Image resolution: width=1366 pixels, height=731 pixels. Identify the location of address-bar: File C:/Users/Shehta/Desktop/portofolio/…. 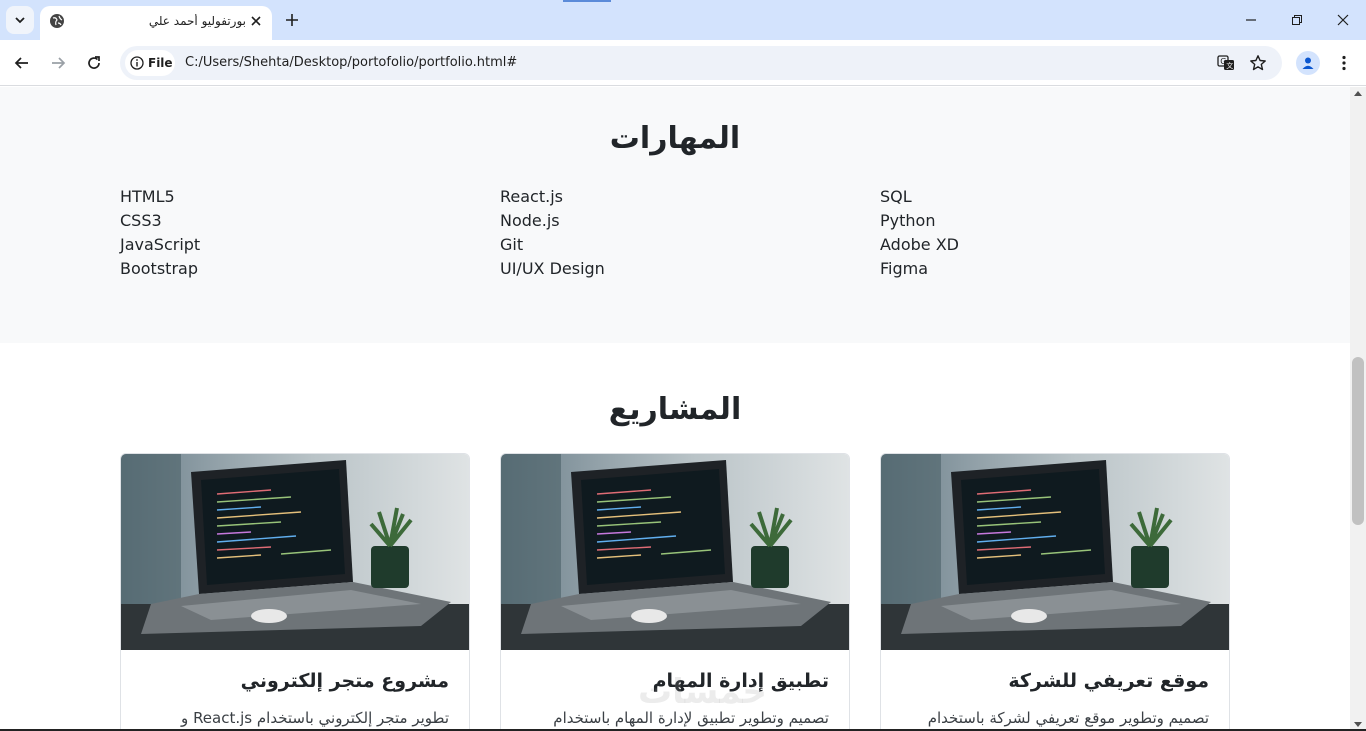
(701, 63).